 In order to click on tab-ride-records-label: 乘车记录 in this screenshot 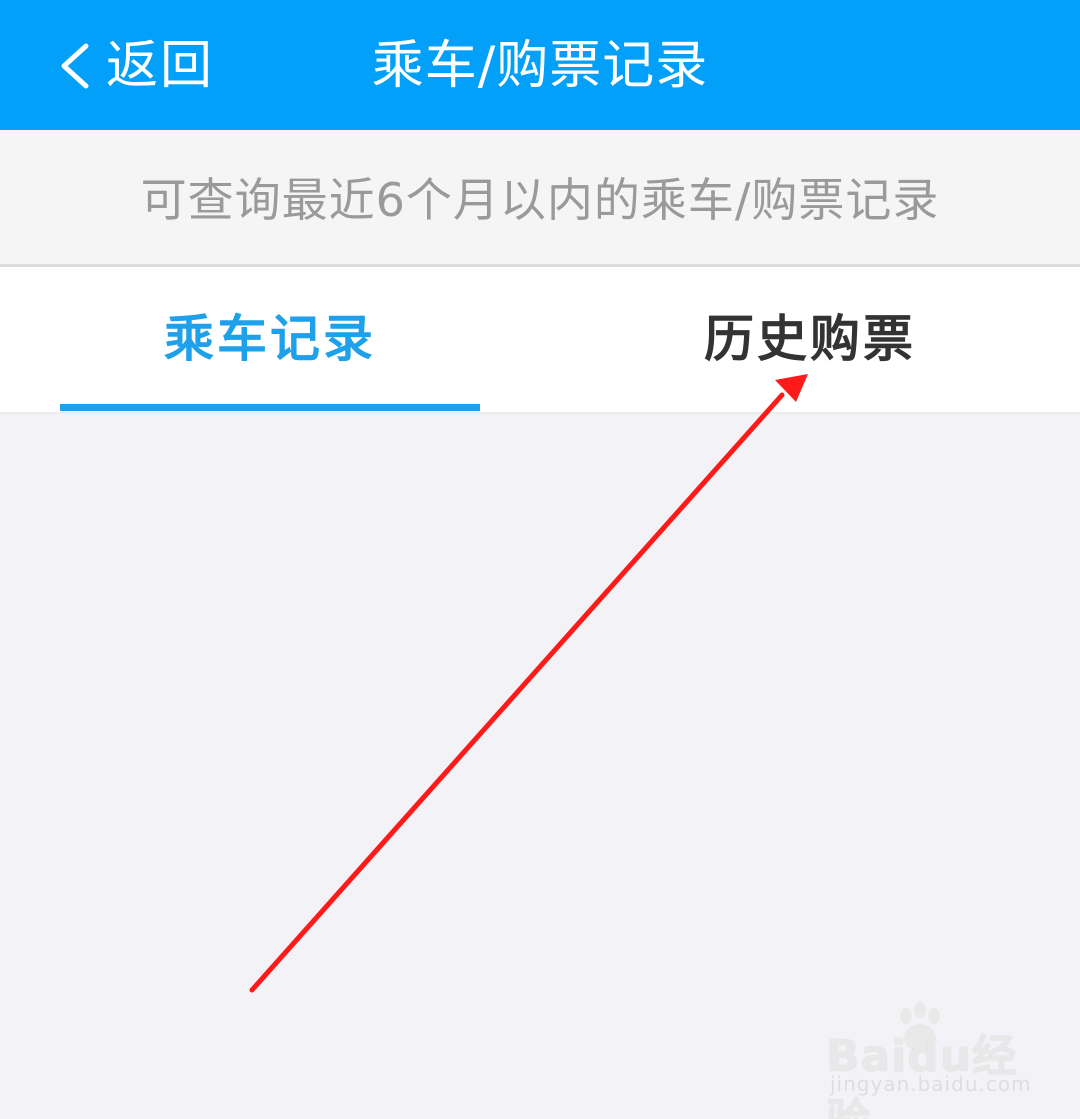, I will do `click(270, 338)`.